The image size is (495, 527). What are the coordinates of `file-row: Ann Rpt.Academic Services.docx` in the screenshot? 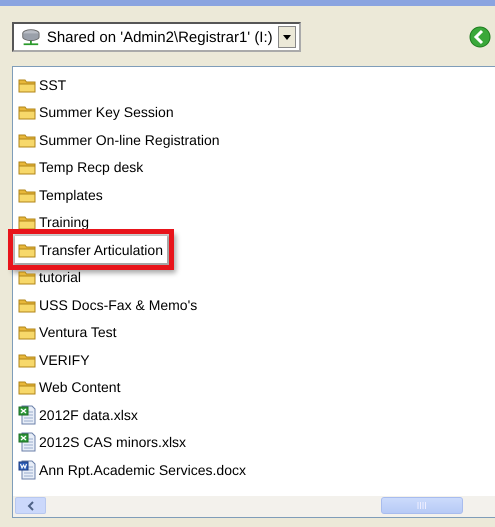 It's located at (132, 469).